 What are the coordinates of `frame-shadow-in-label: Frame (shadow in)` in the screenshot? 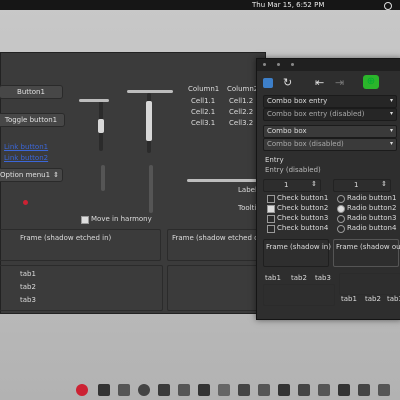 It's located at (298, 247).